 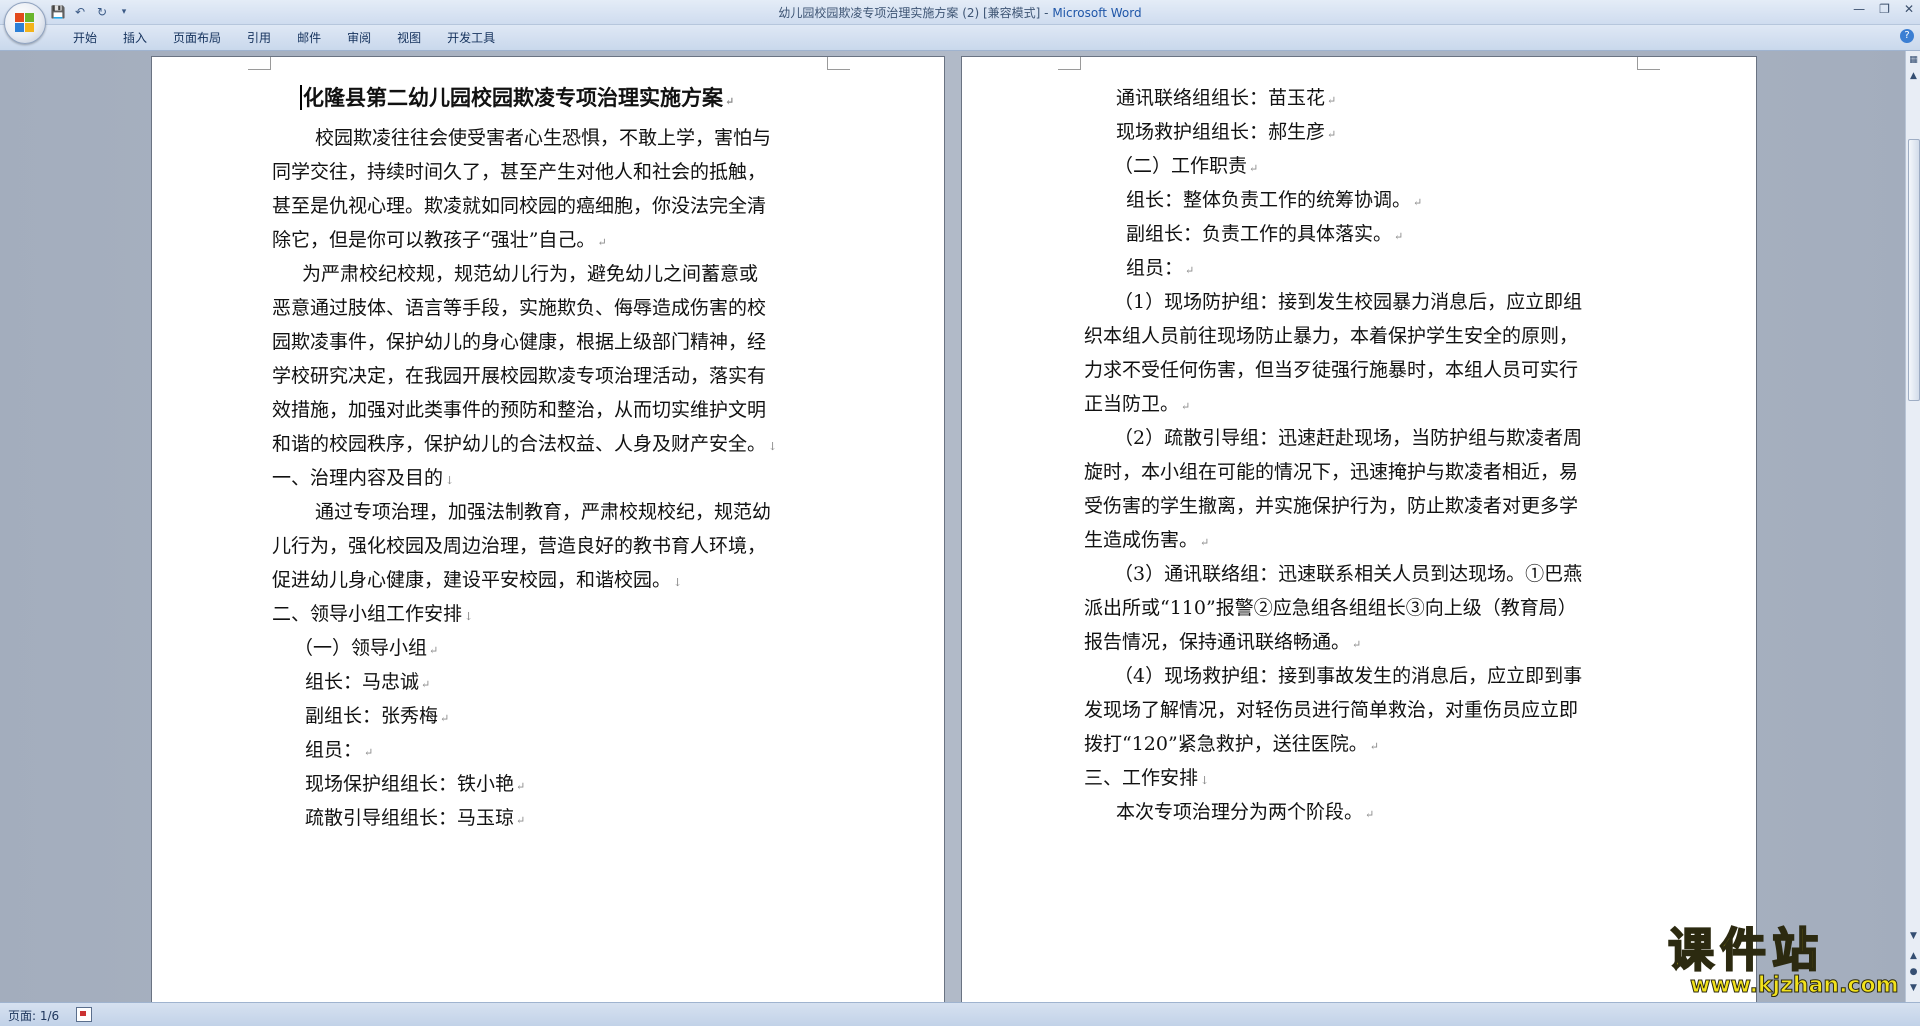 I want to click on paragraph-line: 儿行为，强化校园及周边治理，营造良好的教书育人环境，, so click(x=519, y=546).